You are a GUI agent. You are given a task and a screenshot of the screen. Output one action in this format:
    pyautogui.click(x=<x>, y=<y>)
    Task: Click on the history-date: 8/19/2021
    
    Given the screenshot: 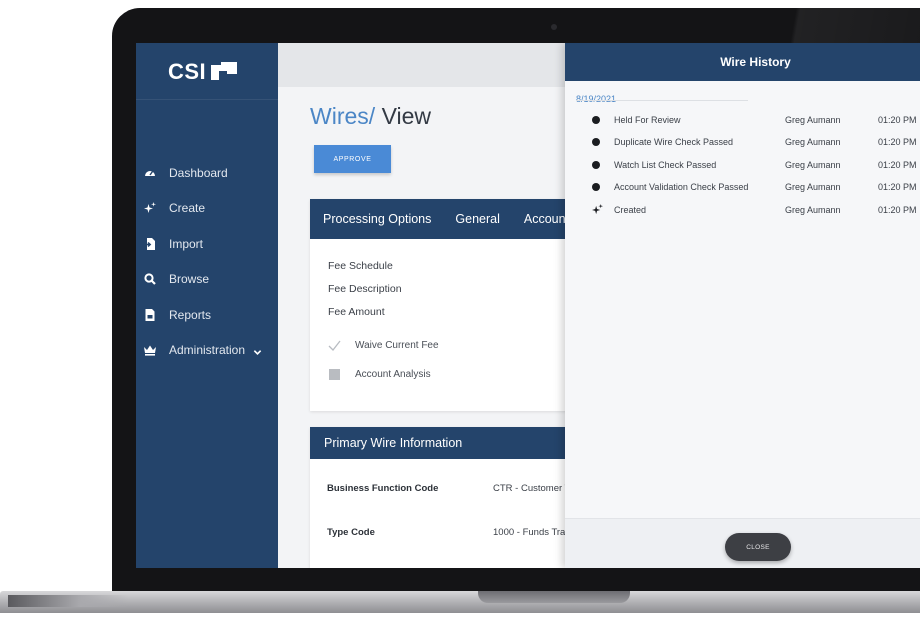 What is the action you would take?
    pyautogui.click(x=596, y=99)
    